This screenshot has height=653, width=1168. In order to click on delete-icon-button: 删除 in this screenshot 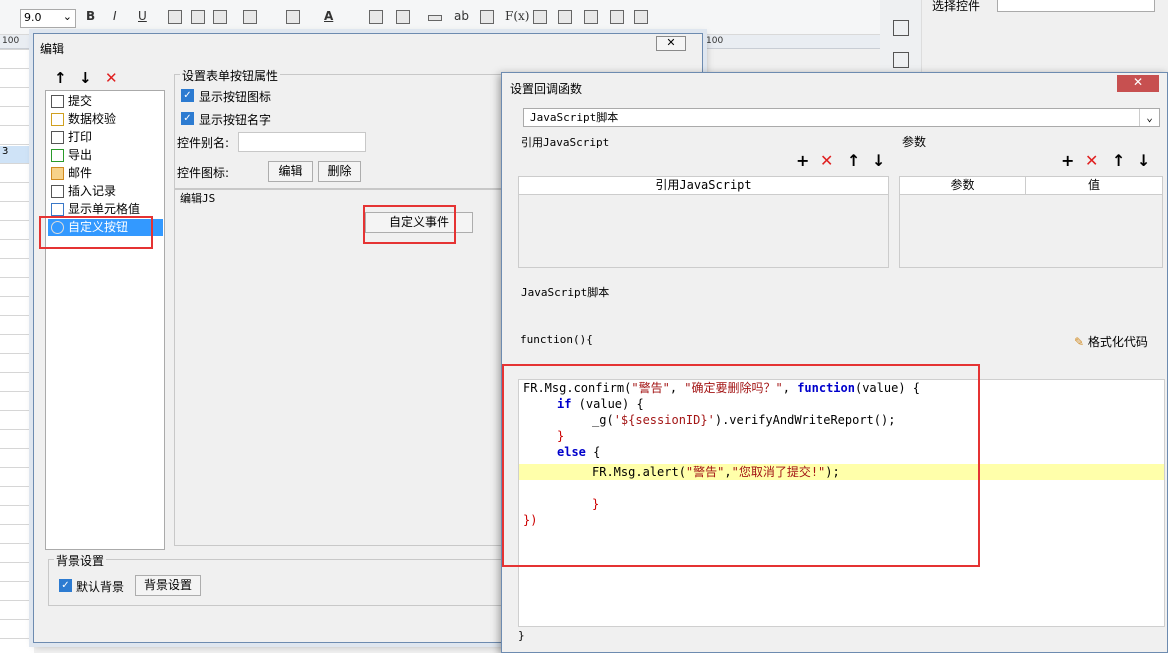, I will do `click(339, 171)`.